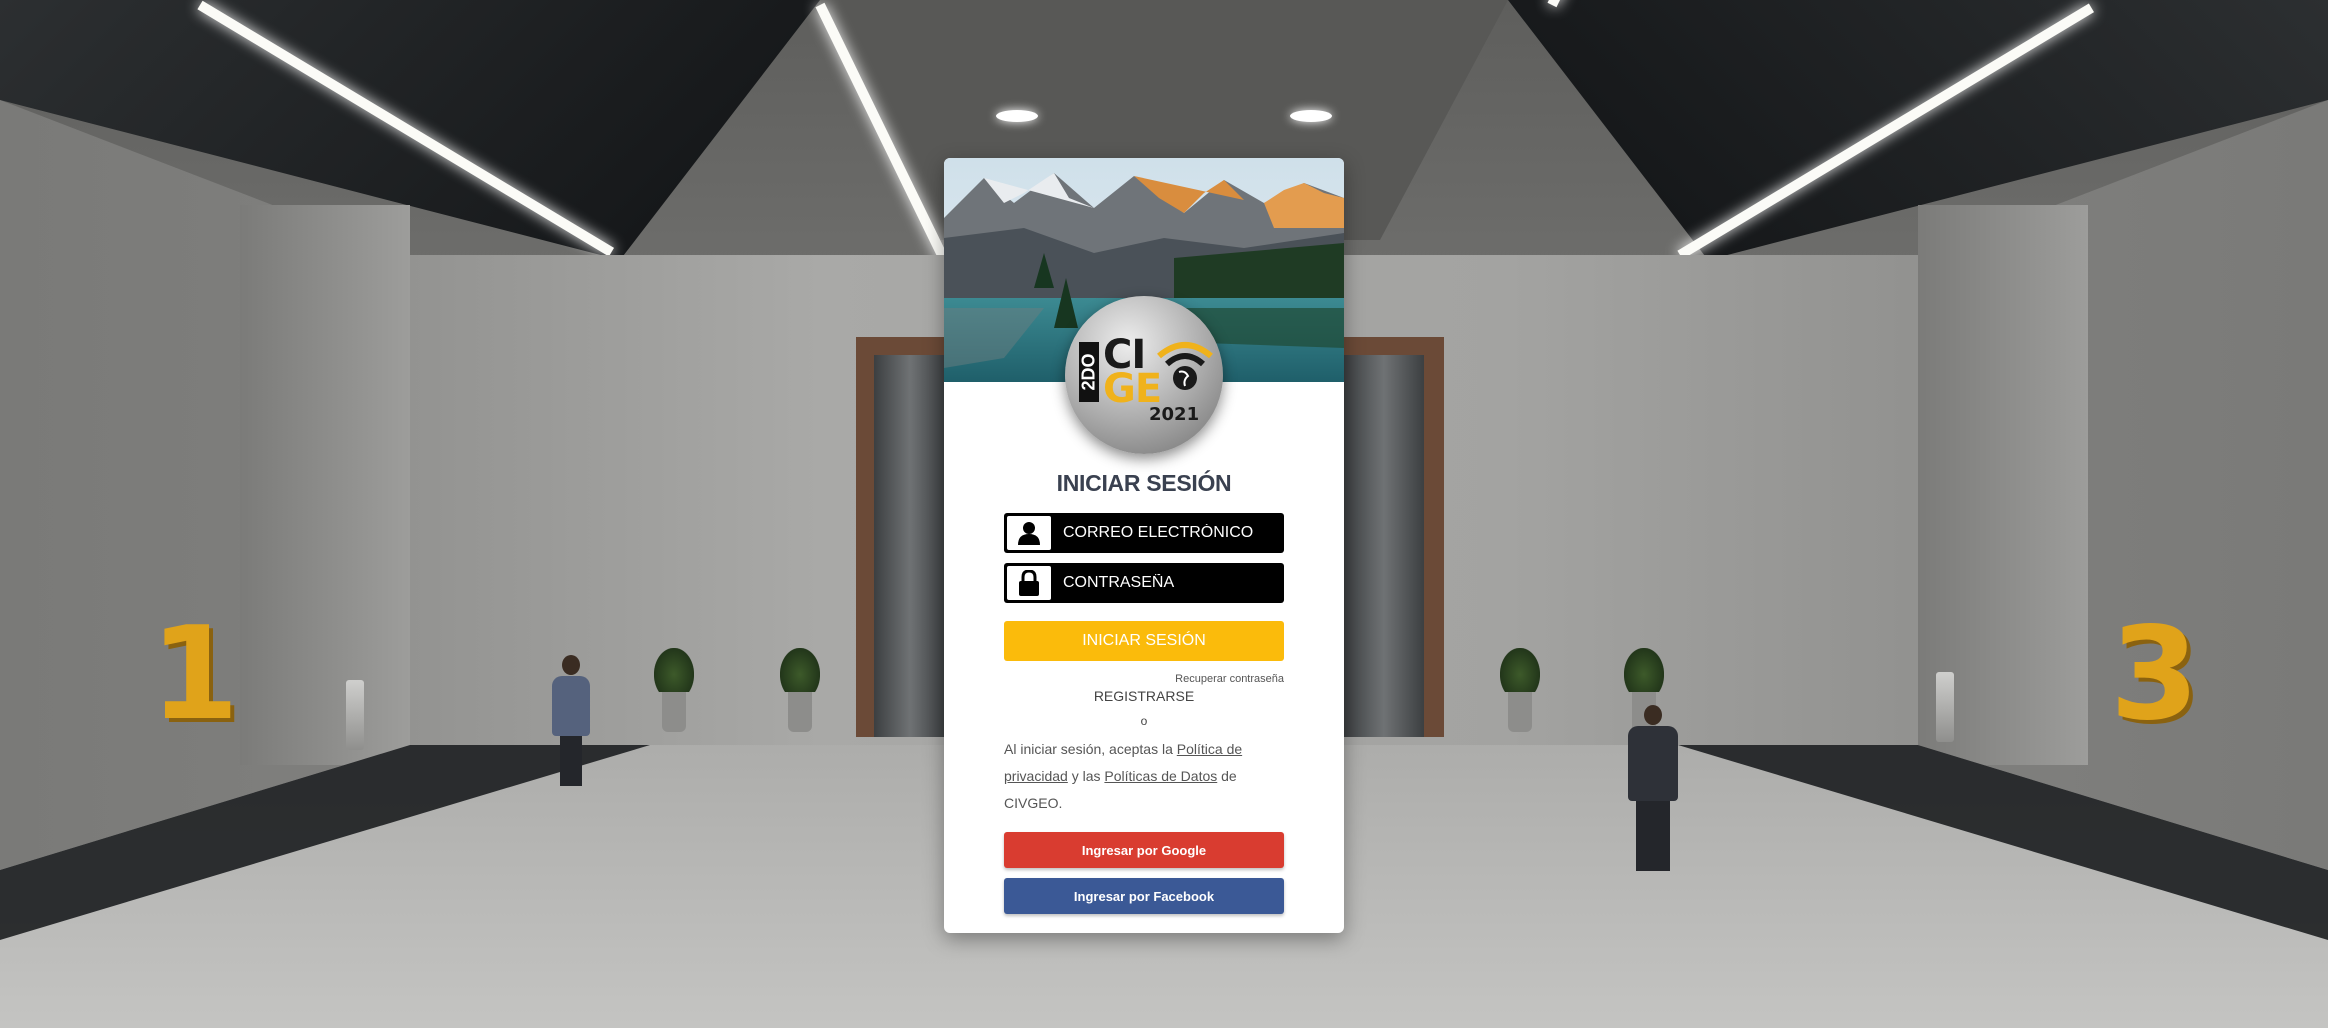 The image size is (2328, 1028). Describe the element at coordinates (1090, 749) in the screenshot. I see `terms-prefix: Al iniciar sesión, aceptas la` at that location.